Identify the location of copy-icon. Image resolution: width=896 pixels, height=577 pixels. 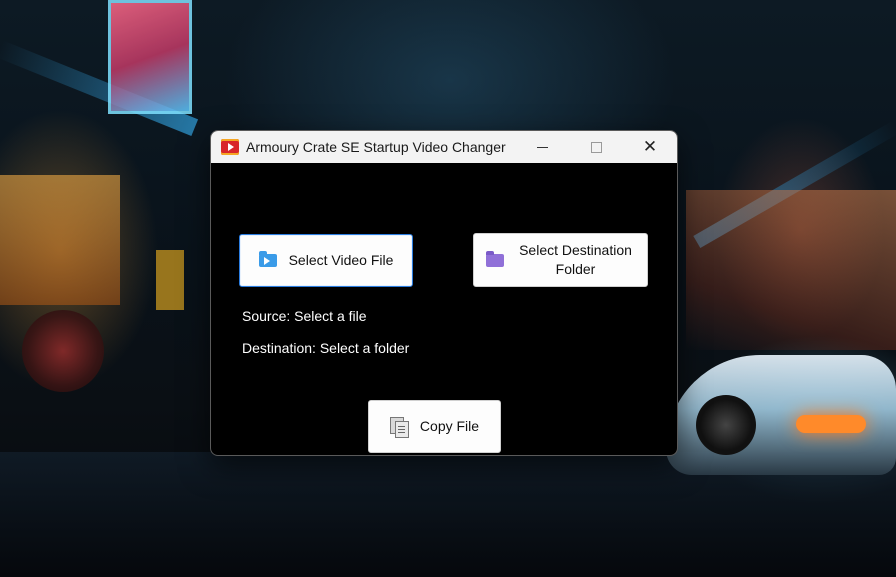
(399, 427).